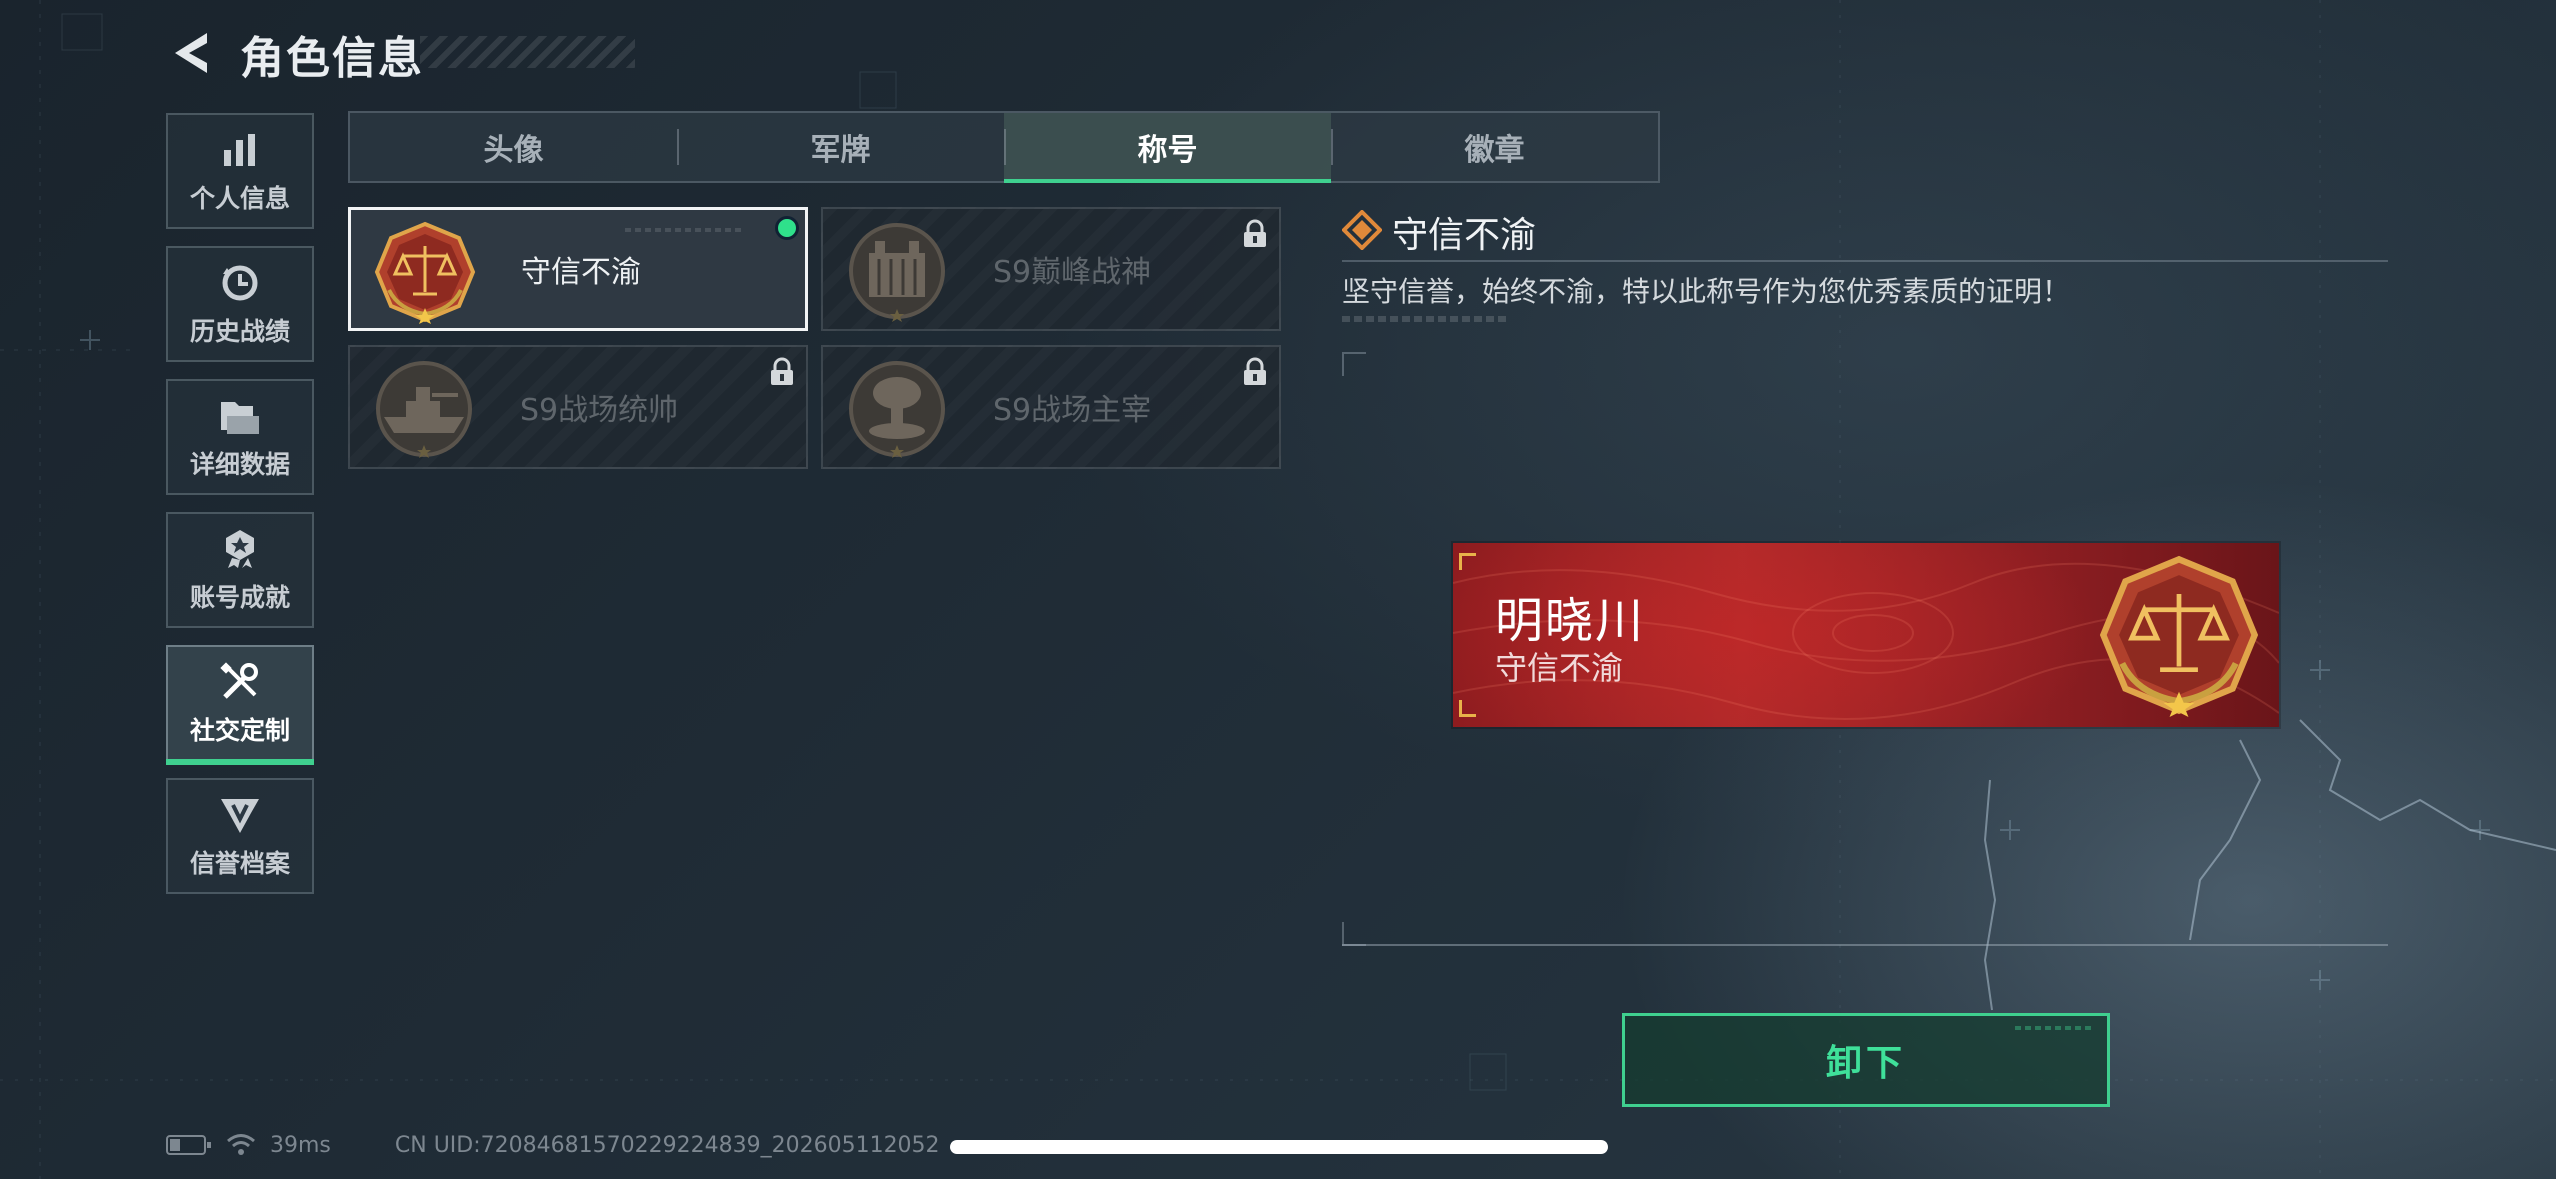 This screenshot has width=2556, height=1179. What do you see at coordinates (1072, 272) in the screenshot?
I see `title-card-label: S9巅峰战神` at bounding box center [1072, 272].